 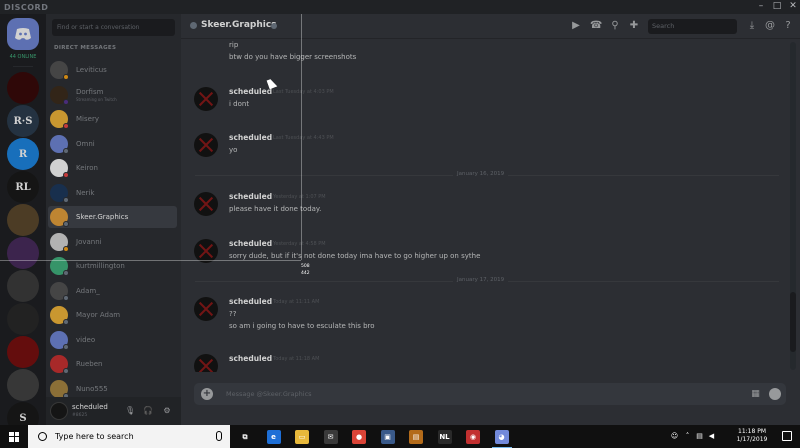 What do you see at coordinates (615, 26) in the screenshot?
I see `pinned-messages-icon: ⚲` at bounding box center [615, 26].